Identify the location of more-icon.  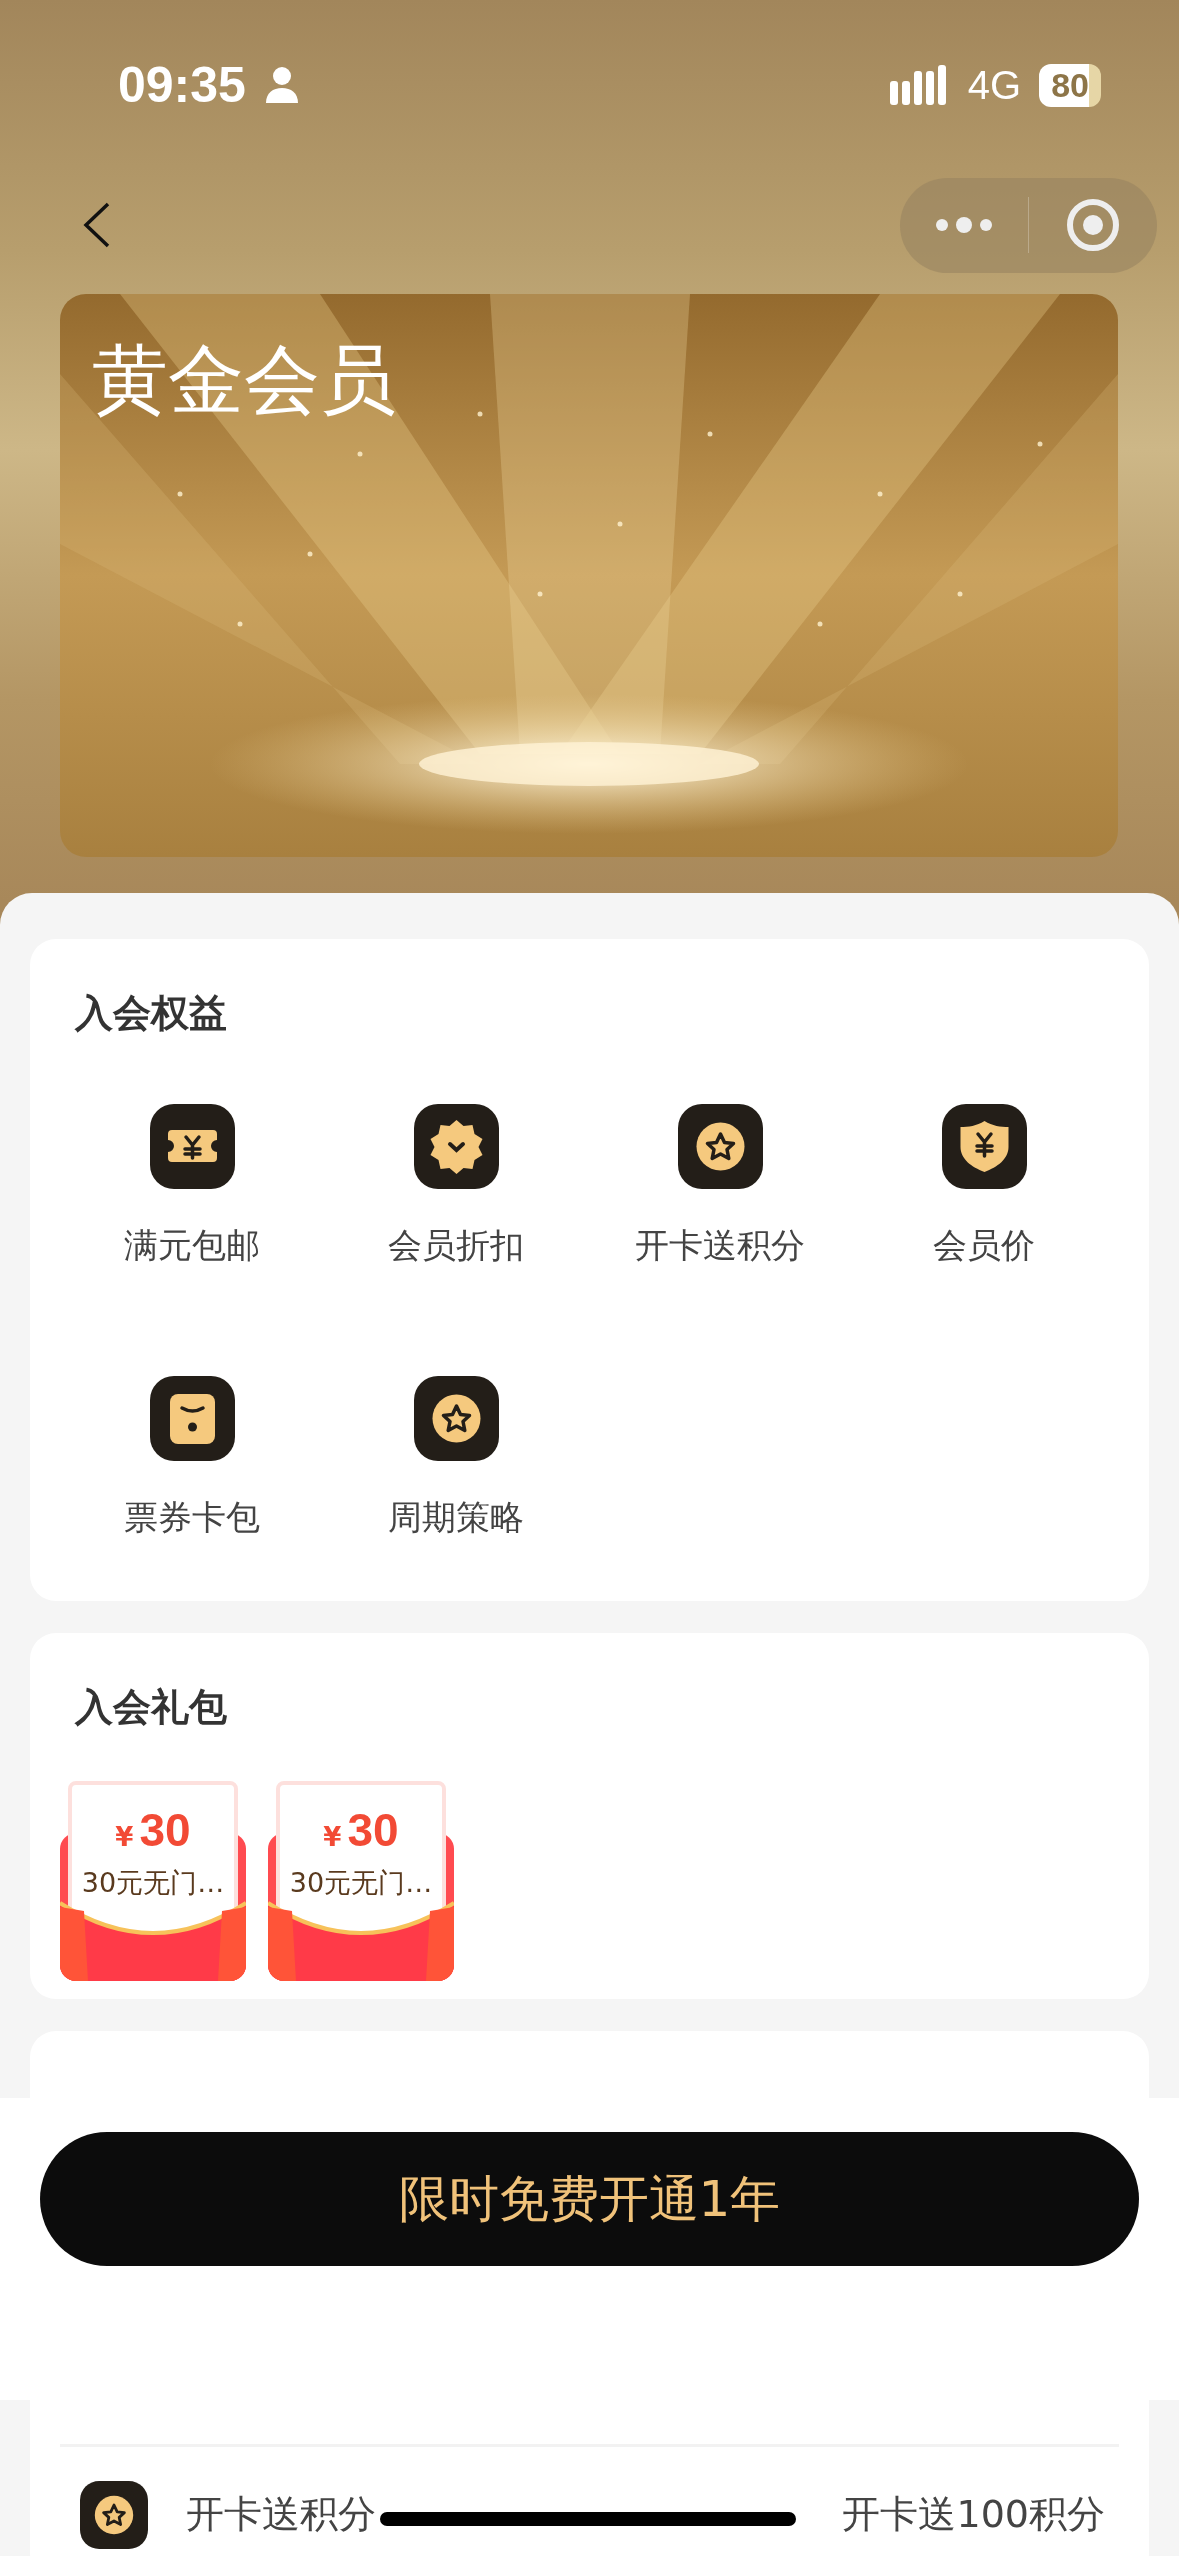
(964, 225).